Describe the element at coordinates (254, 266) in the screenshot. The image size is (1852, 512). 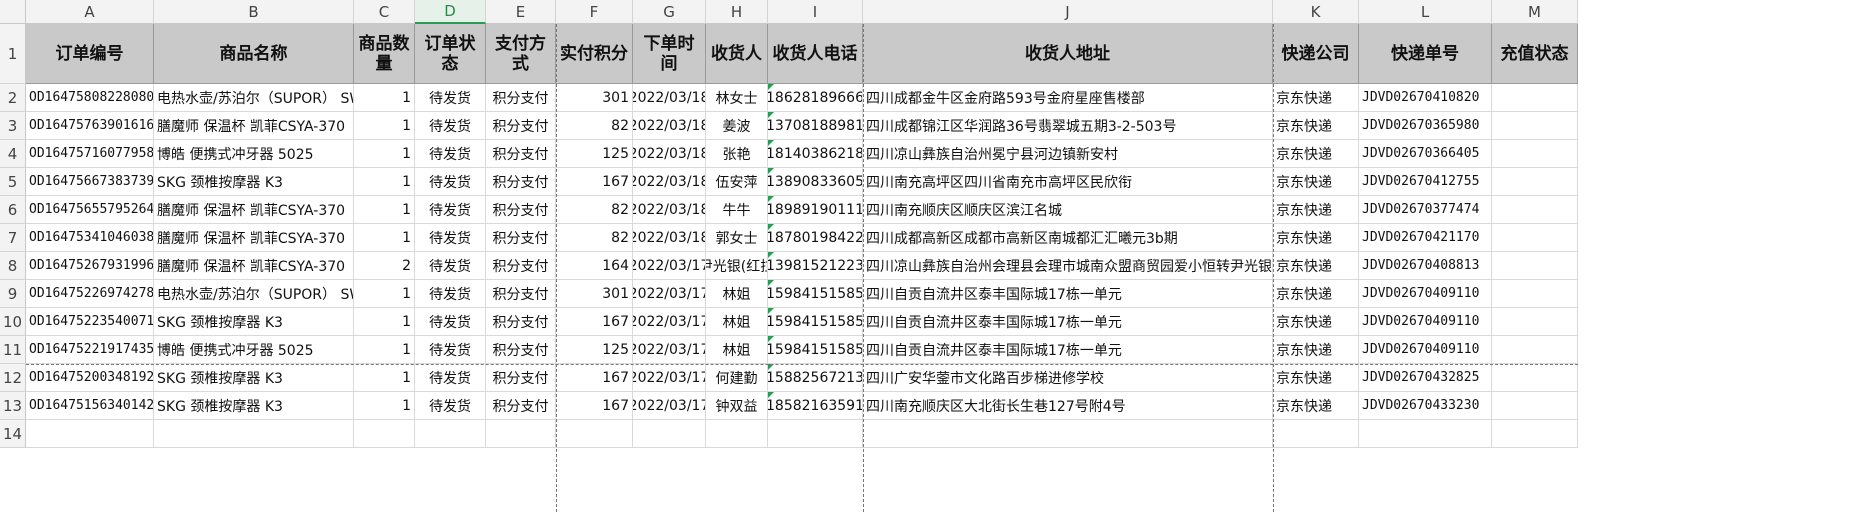
I see `cell-b8: 膳魔师 保温杯 凯菲CSYA-370` at that location.